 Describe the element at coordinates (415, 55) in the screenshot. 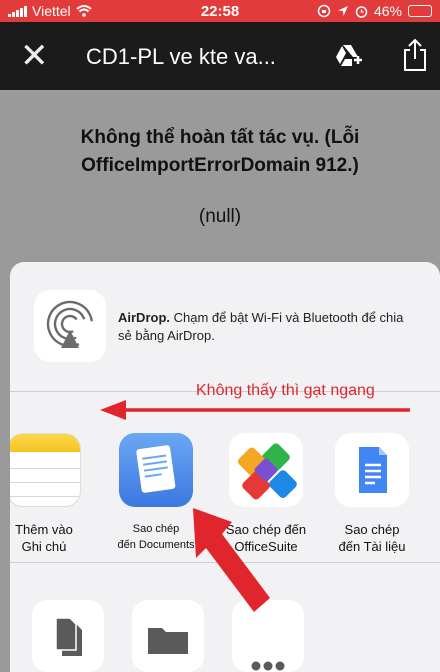

I see `share-icon` at that location.